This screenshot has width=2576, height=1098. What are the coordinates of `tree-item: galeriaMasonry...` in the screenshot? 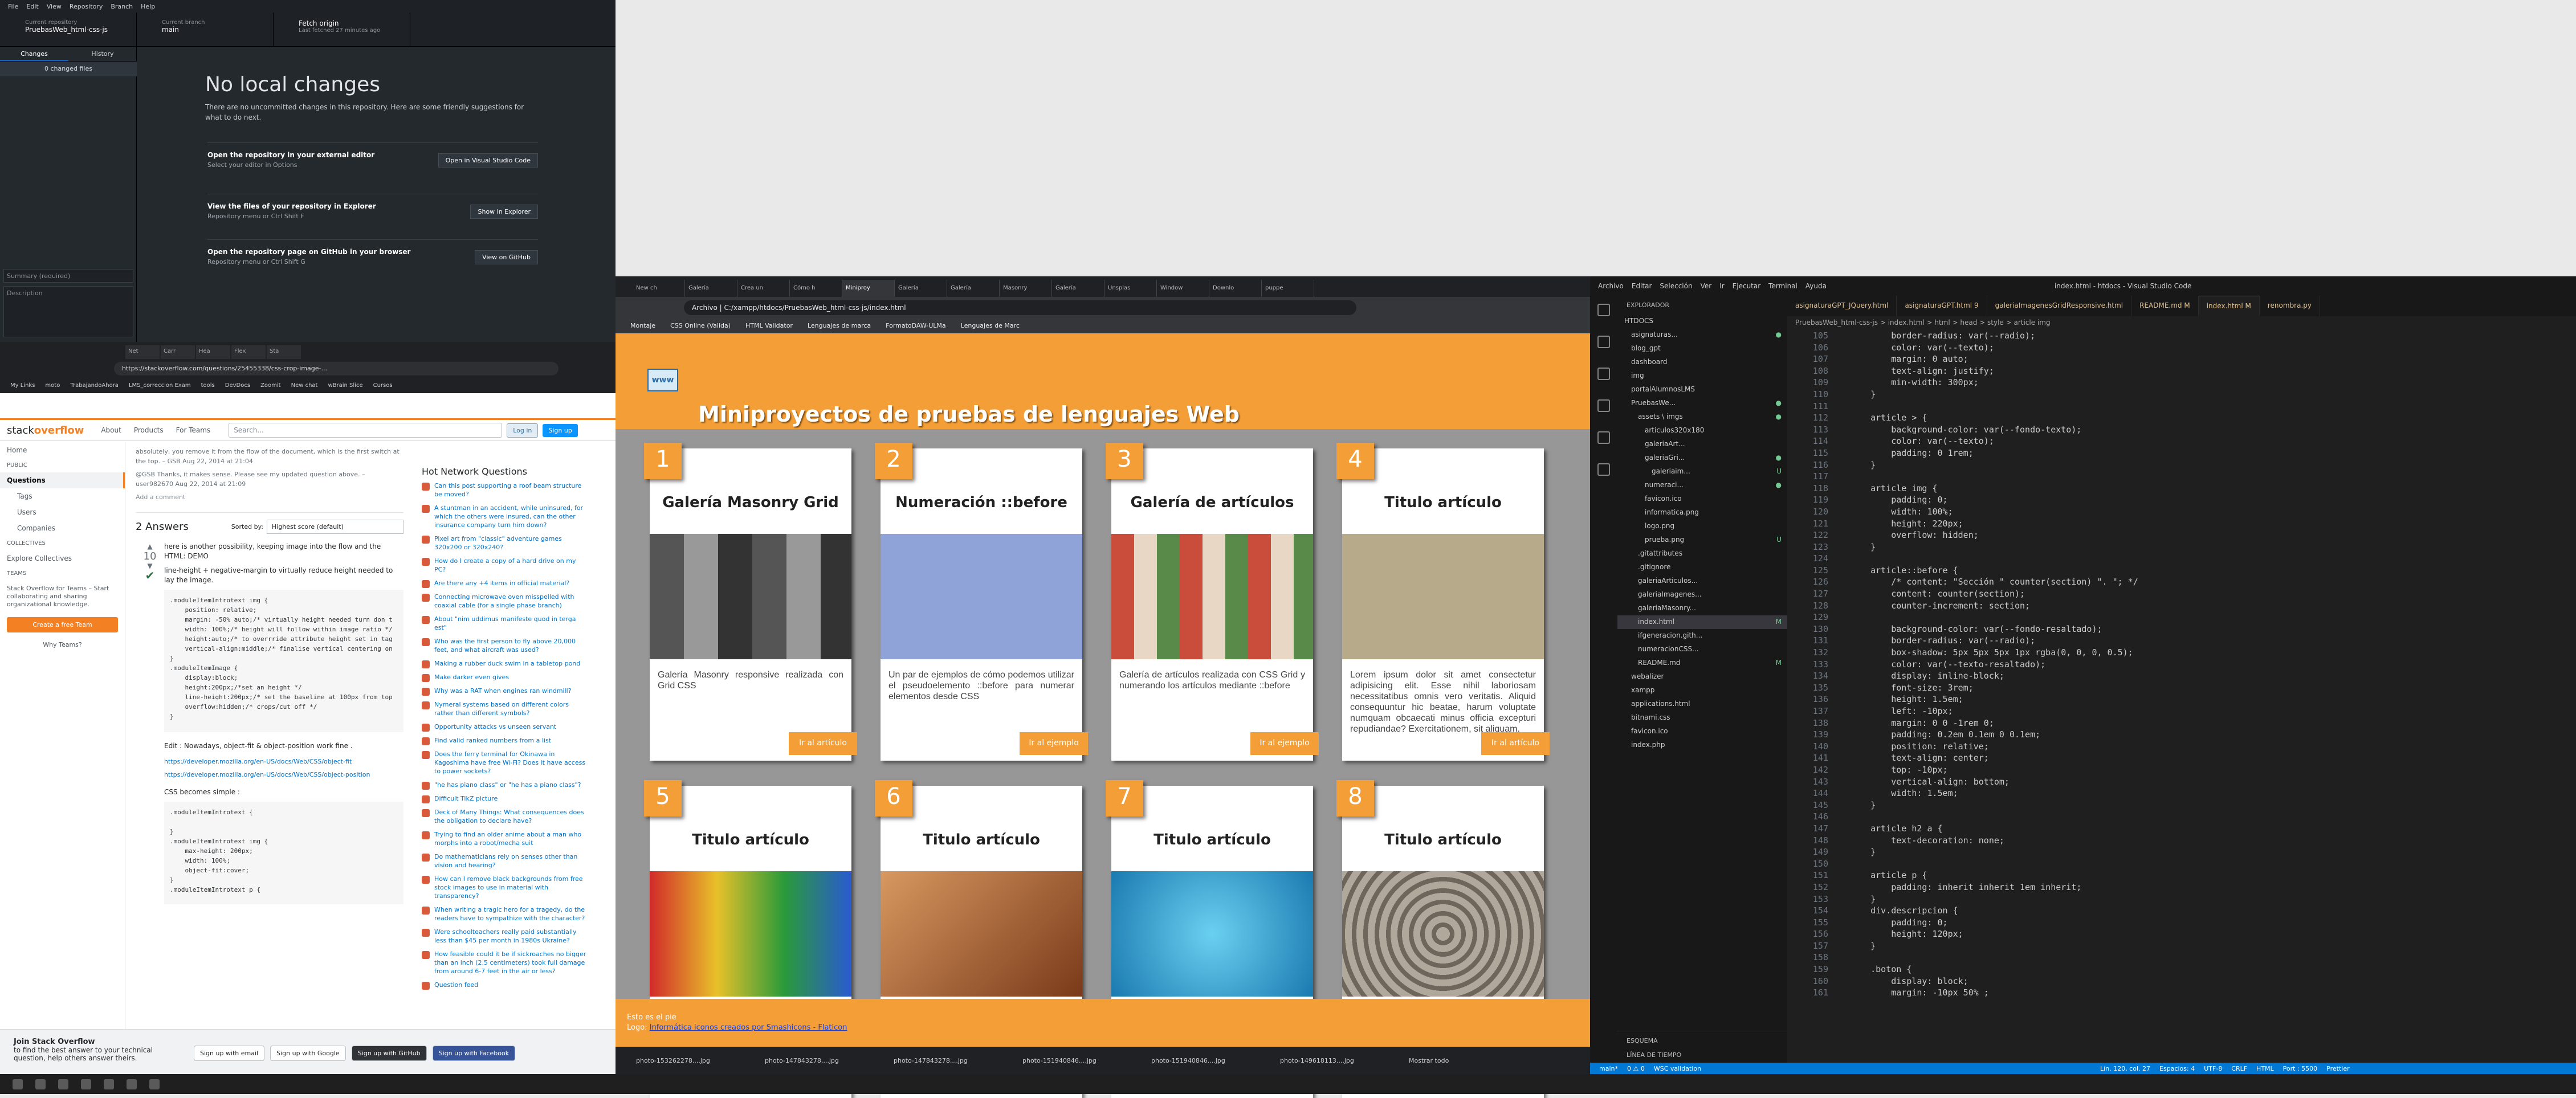 It's located at (1702, 608).